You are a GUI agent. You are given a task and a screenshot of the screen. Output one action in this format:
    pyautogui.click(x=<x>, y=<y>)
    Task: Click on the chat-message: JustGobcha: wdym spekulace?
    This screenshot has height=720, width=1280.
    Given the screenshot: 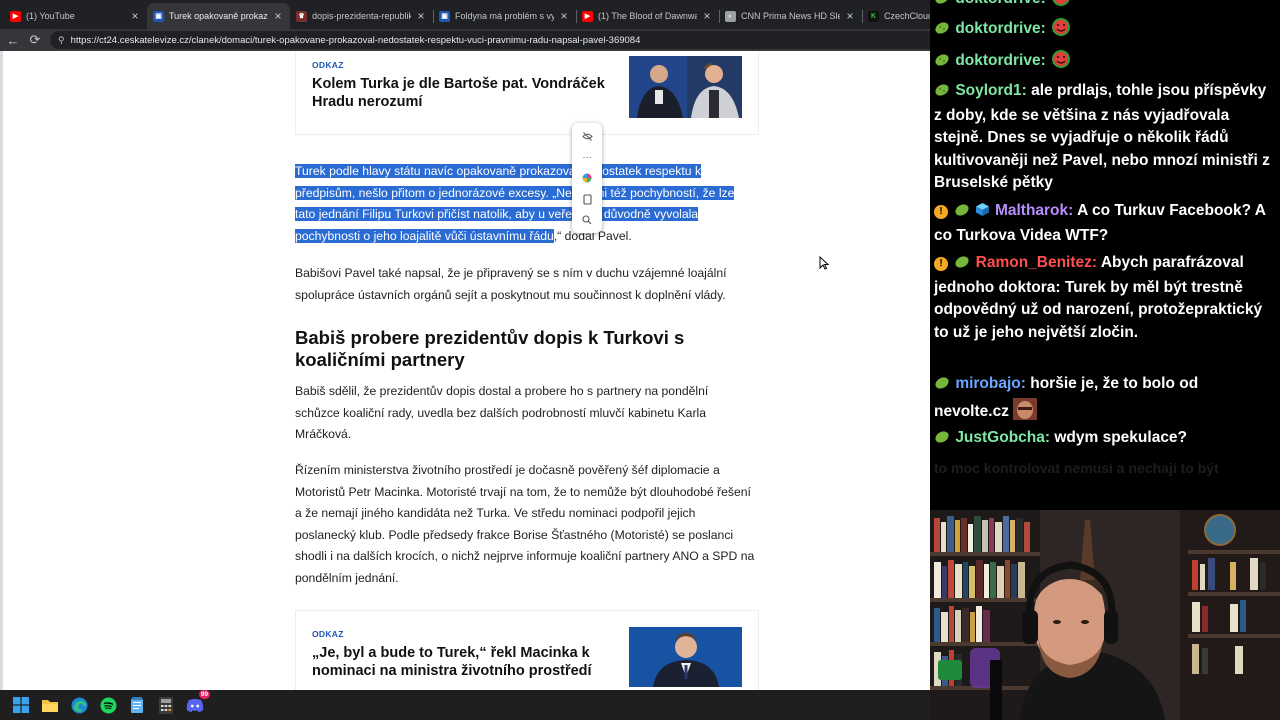 What is the action you would take?
    pyautogui.click(x=1104, y=439)
    